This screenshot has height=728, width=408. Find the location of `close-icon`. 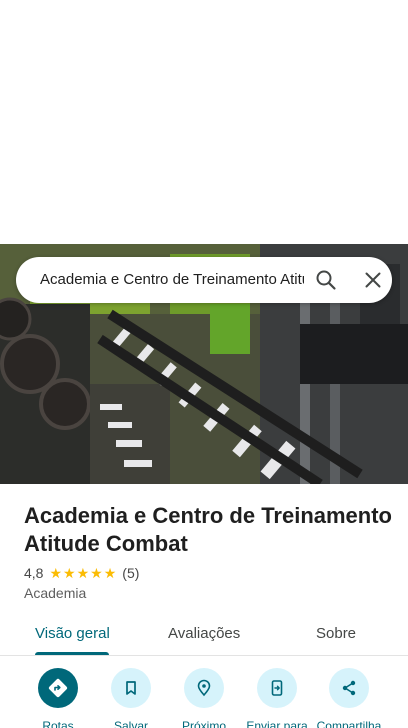

close-icon is located at coordinates (373, 280).